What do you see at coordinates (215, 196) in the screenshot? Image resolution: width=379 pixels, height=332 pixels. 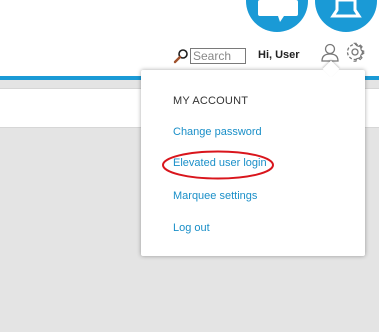 I see `marquee-settings-link: Marquee settings` at bounding box center [215, 196].